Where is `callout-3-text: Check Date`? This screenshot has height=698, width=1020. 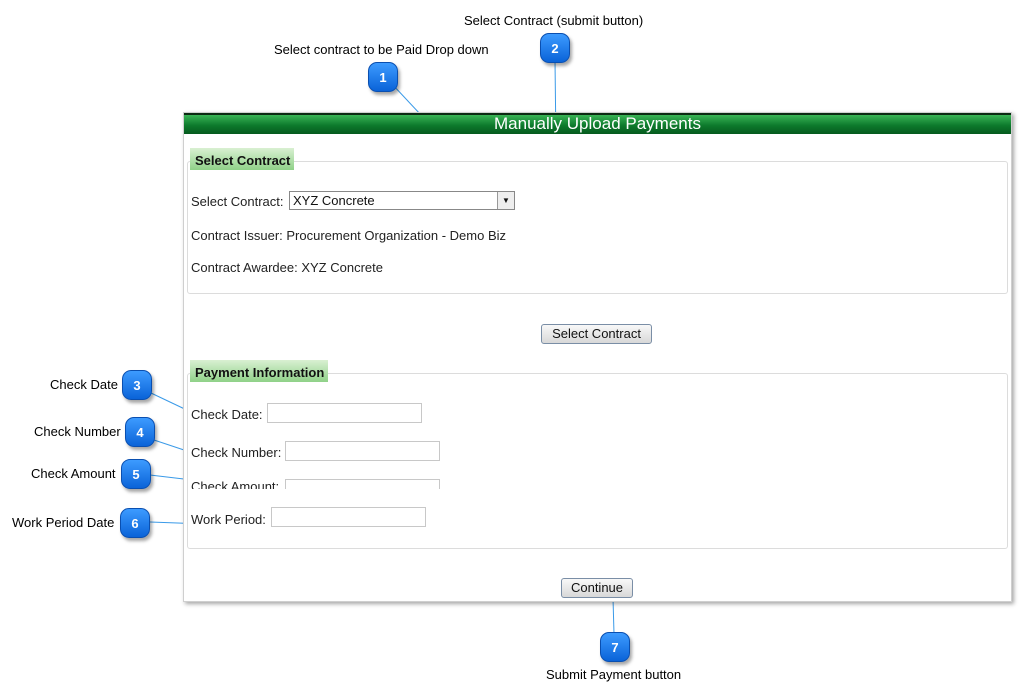 callout-3-text: Check Date is located at coordinates (84, 384).